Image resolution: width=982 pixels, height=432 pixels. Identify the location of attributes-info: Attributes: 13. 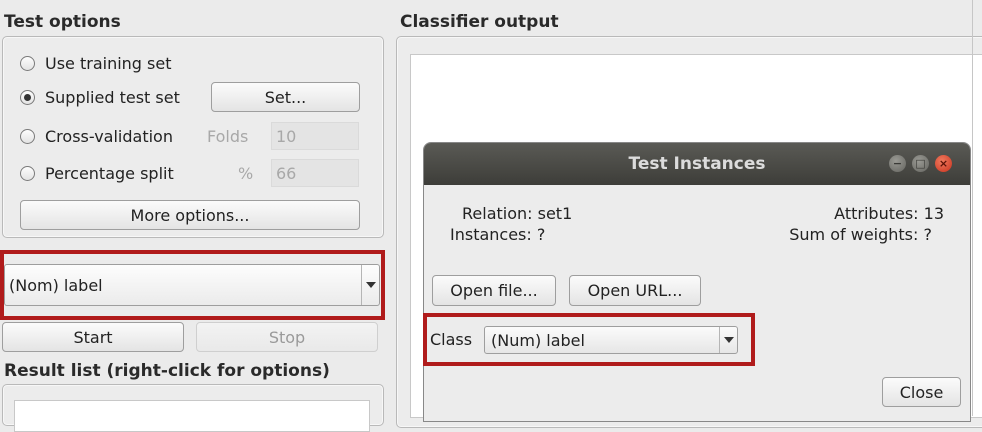
(889, 213).